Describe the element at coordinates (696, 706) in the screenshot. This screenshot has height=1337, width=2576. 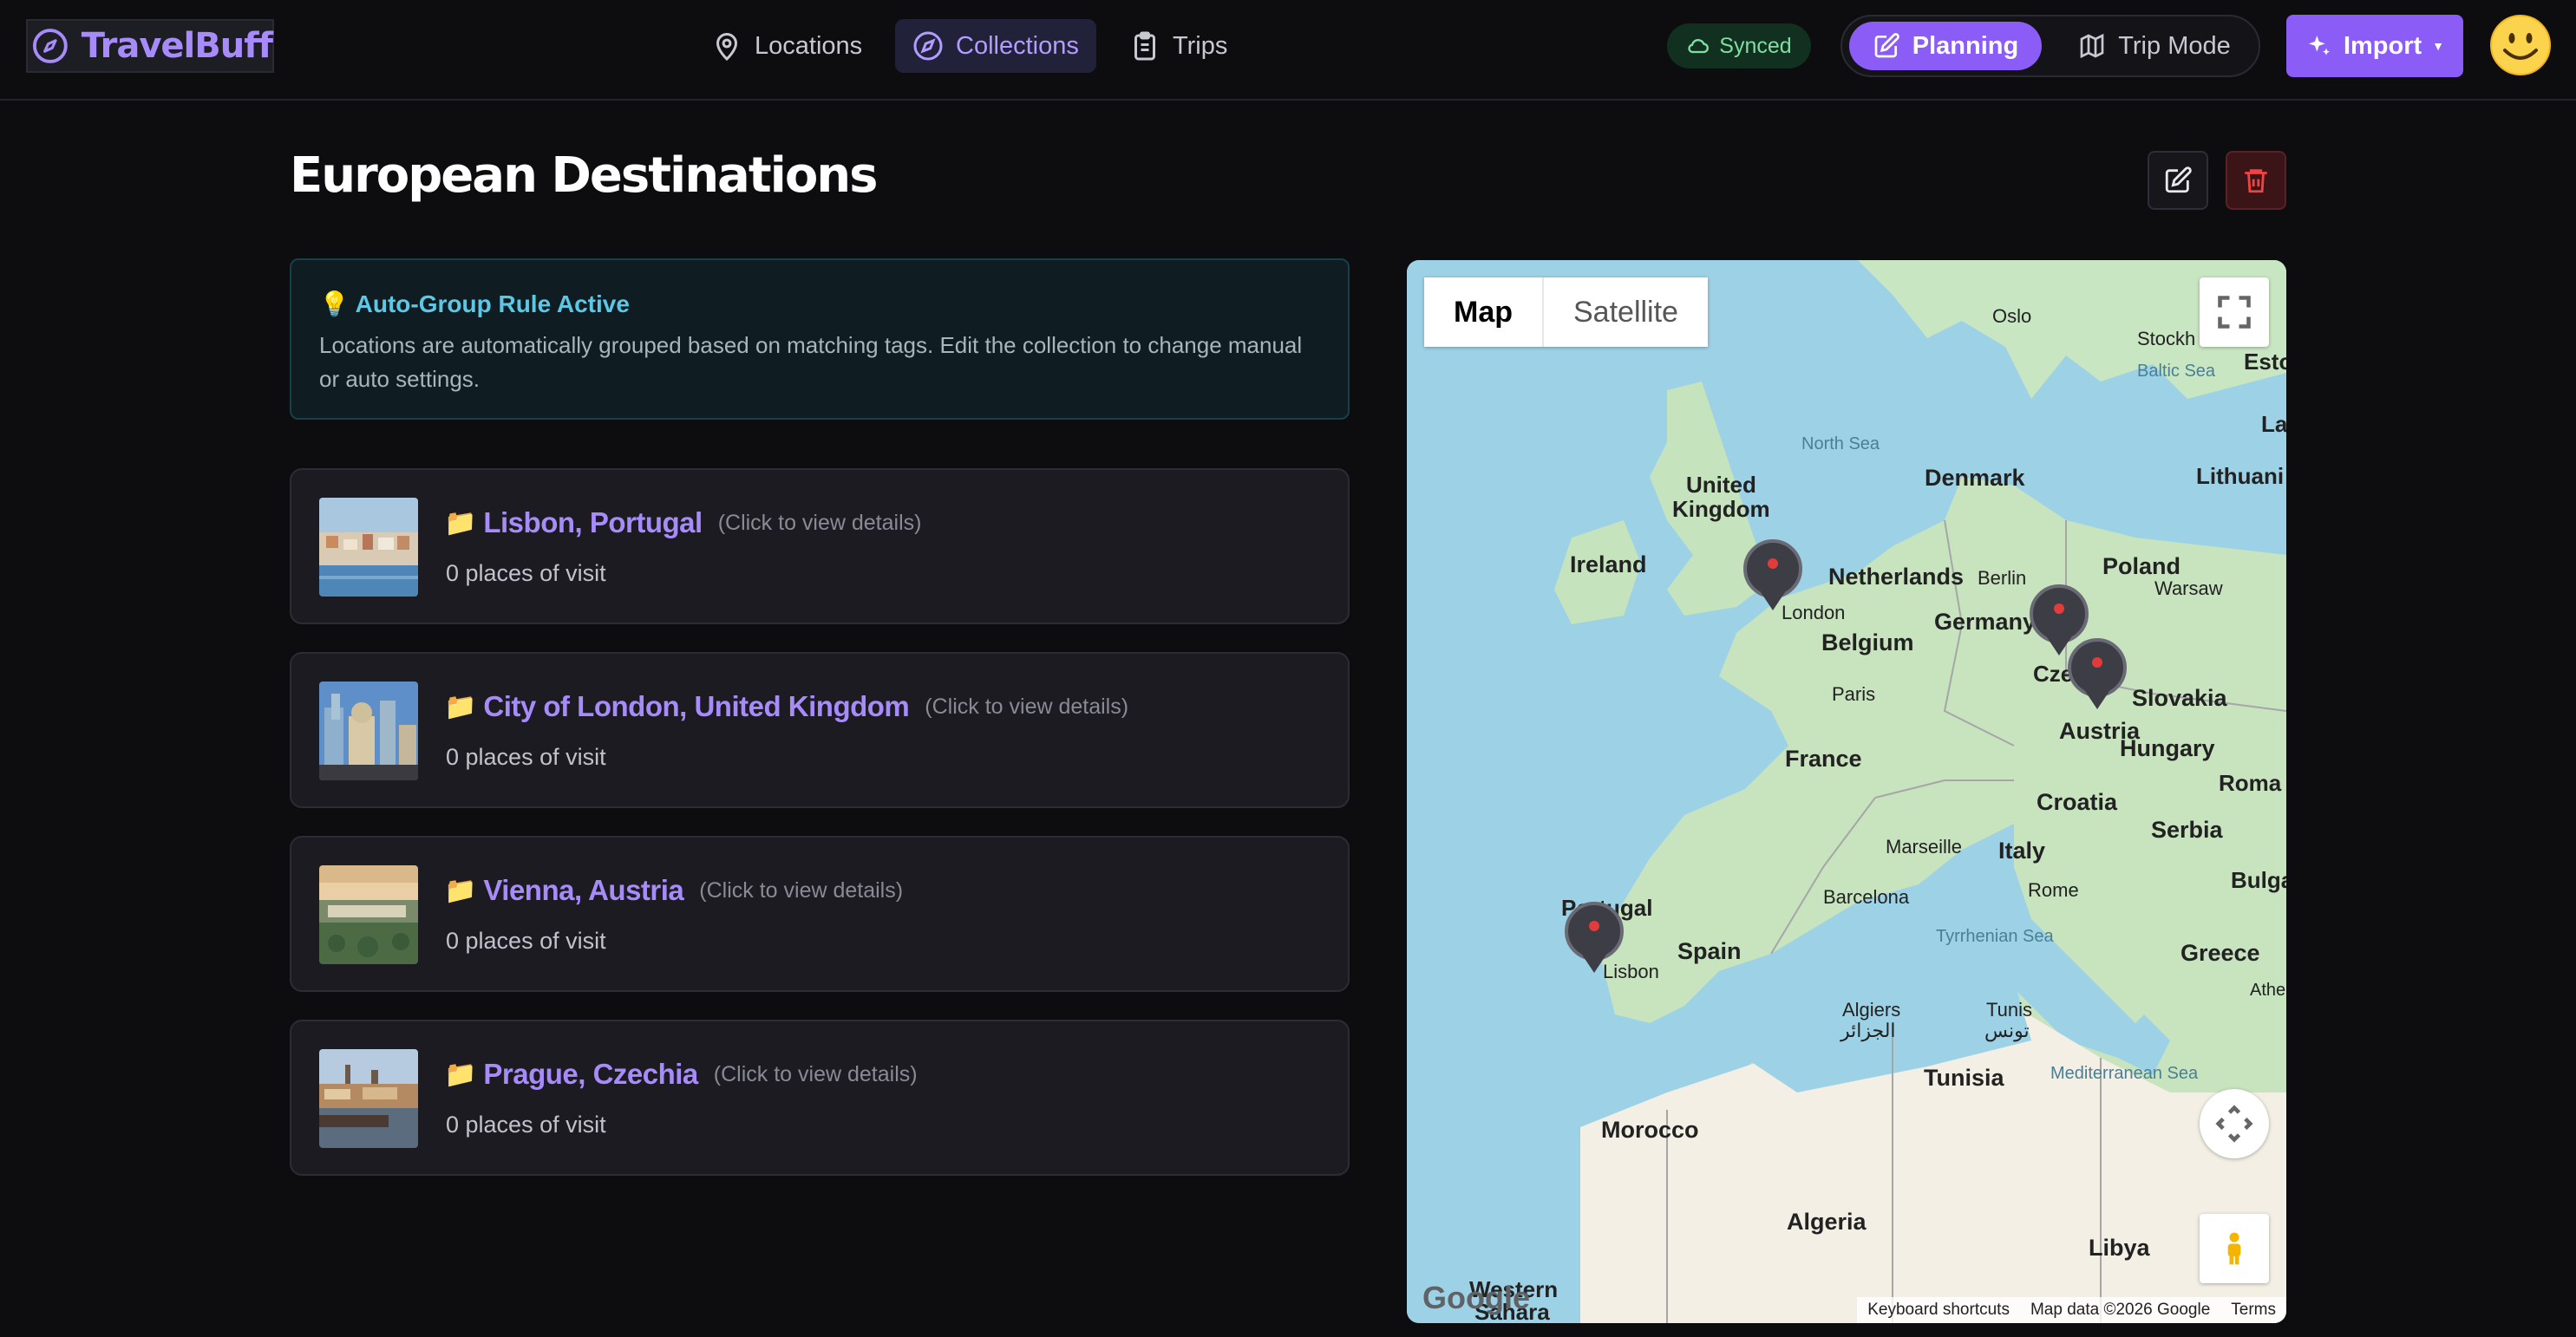
I see `collection-item-title: City of London, United Kingdom` at that location.